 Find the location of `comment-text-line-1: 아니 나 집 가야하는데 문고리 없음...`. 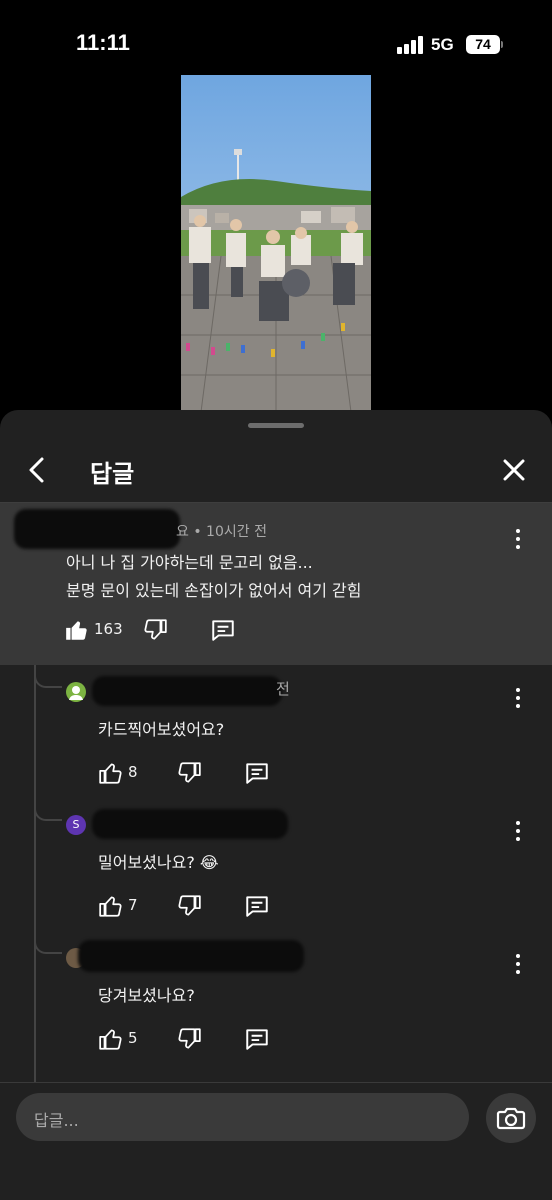

comment-text-line-1: 아니 나 집 가야하는데 문고리 없음... is located at coordinates (189, 562).